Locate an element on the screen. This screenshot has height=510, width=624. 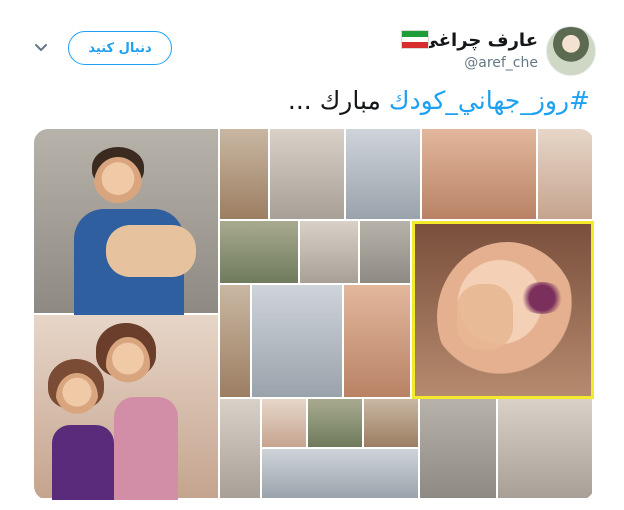
photo-child-shape is located at coordinates (151, 251).